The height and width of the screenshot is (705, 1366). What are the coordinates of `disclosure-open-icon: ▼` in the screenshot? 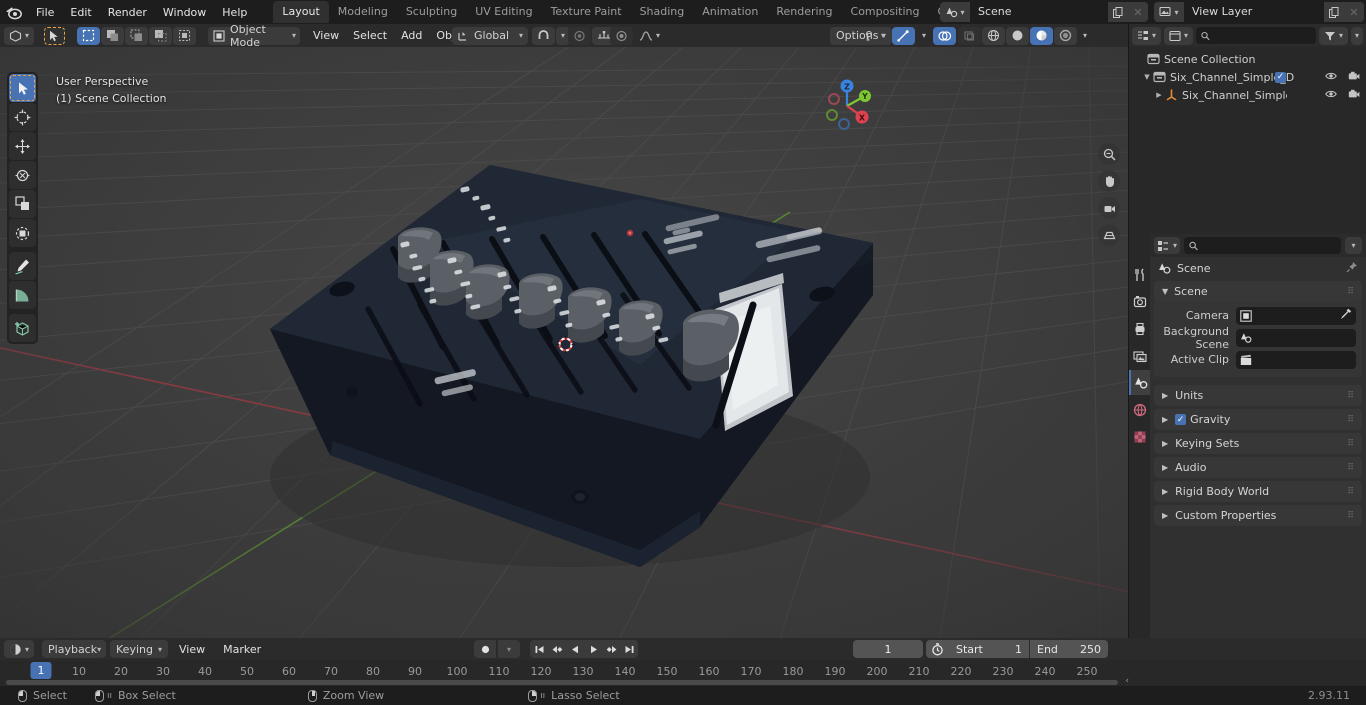 It's located at (1147, 77).